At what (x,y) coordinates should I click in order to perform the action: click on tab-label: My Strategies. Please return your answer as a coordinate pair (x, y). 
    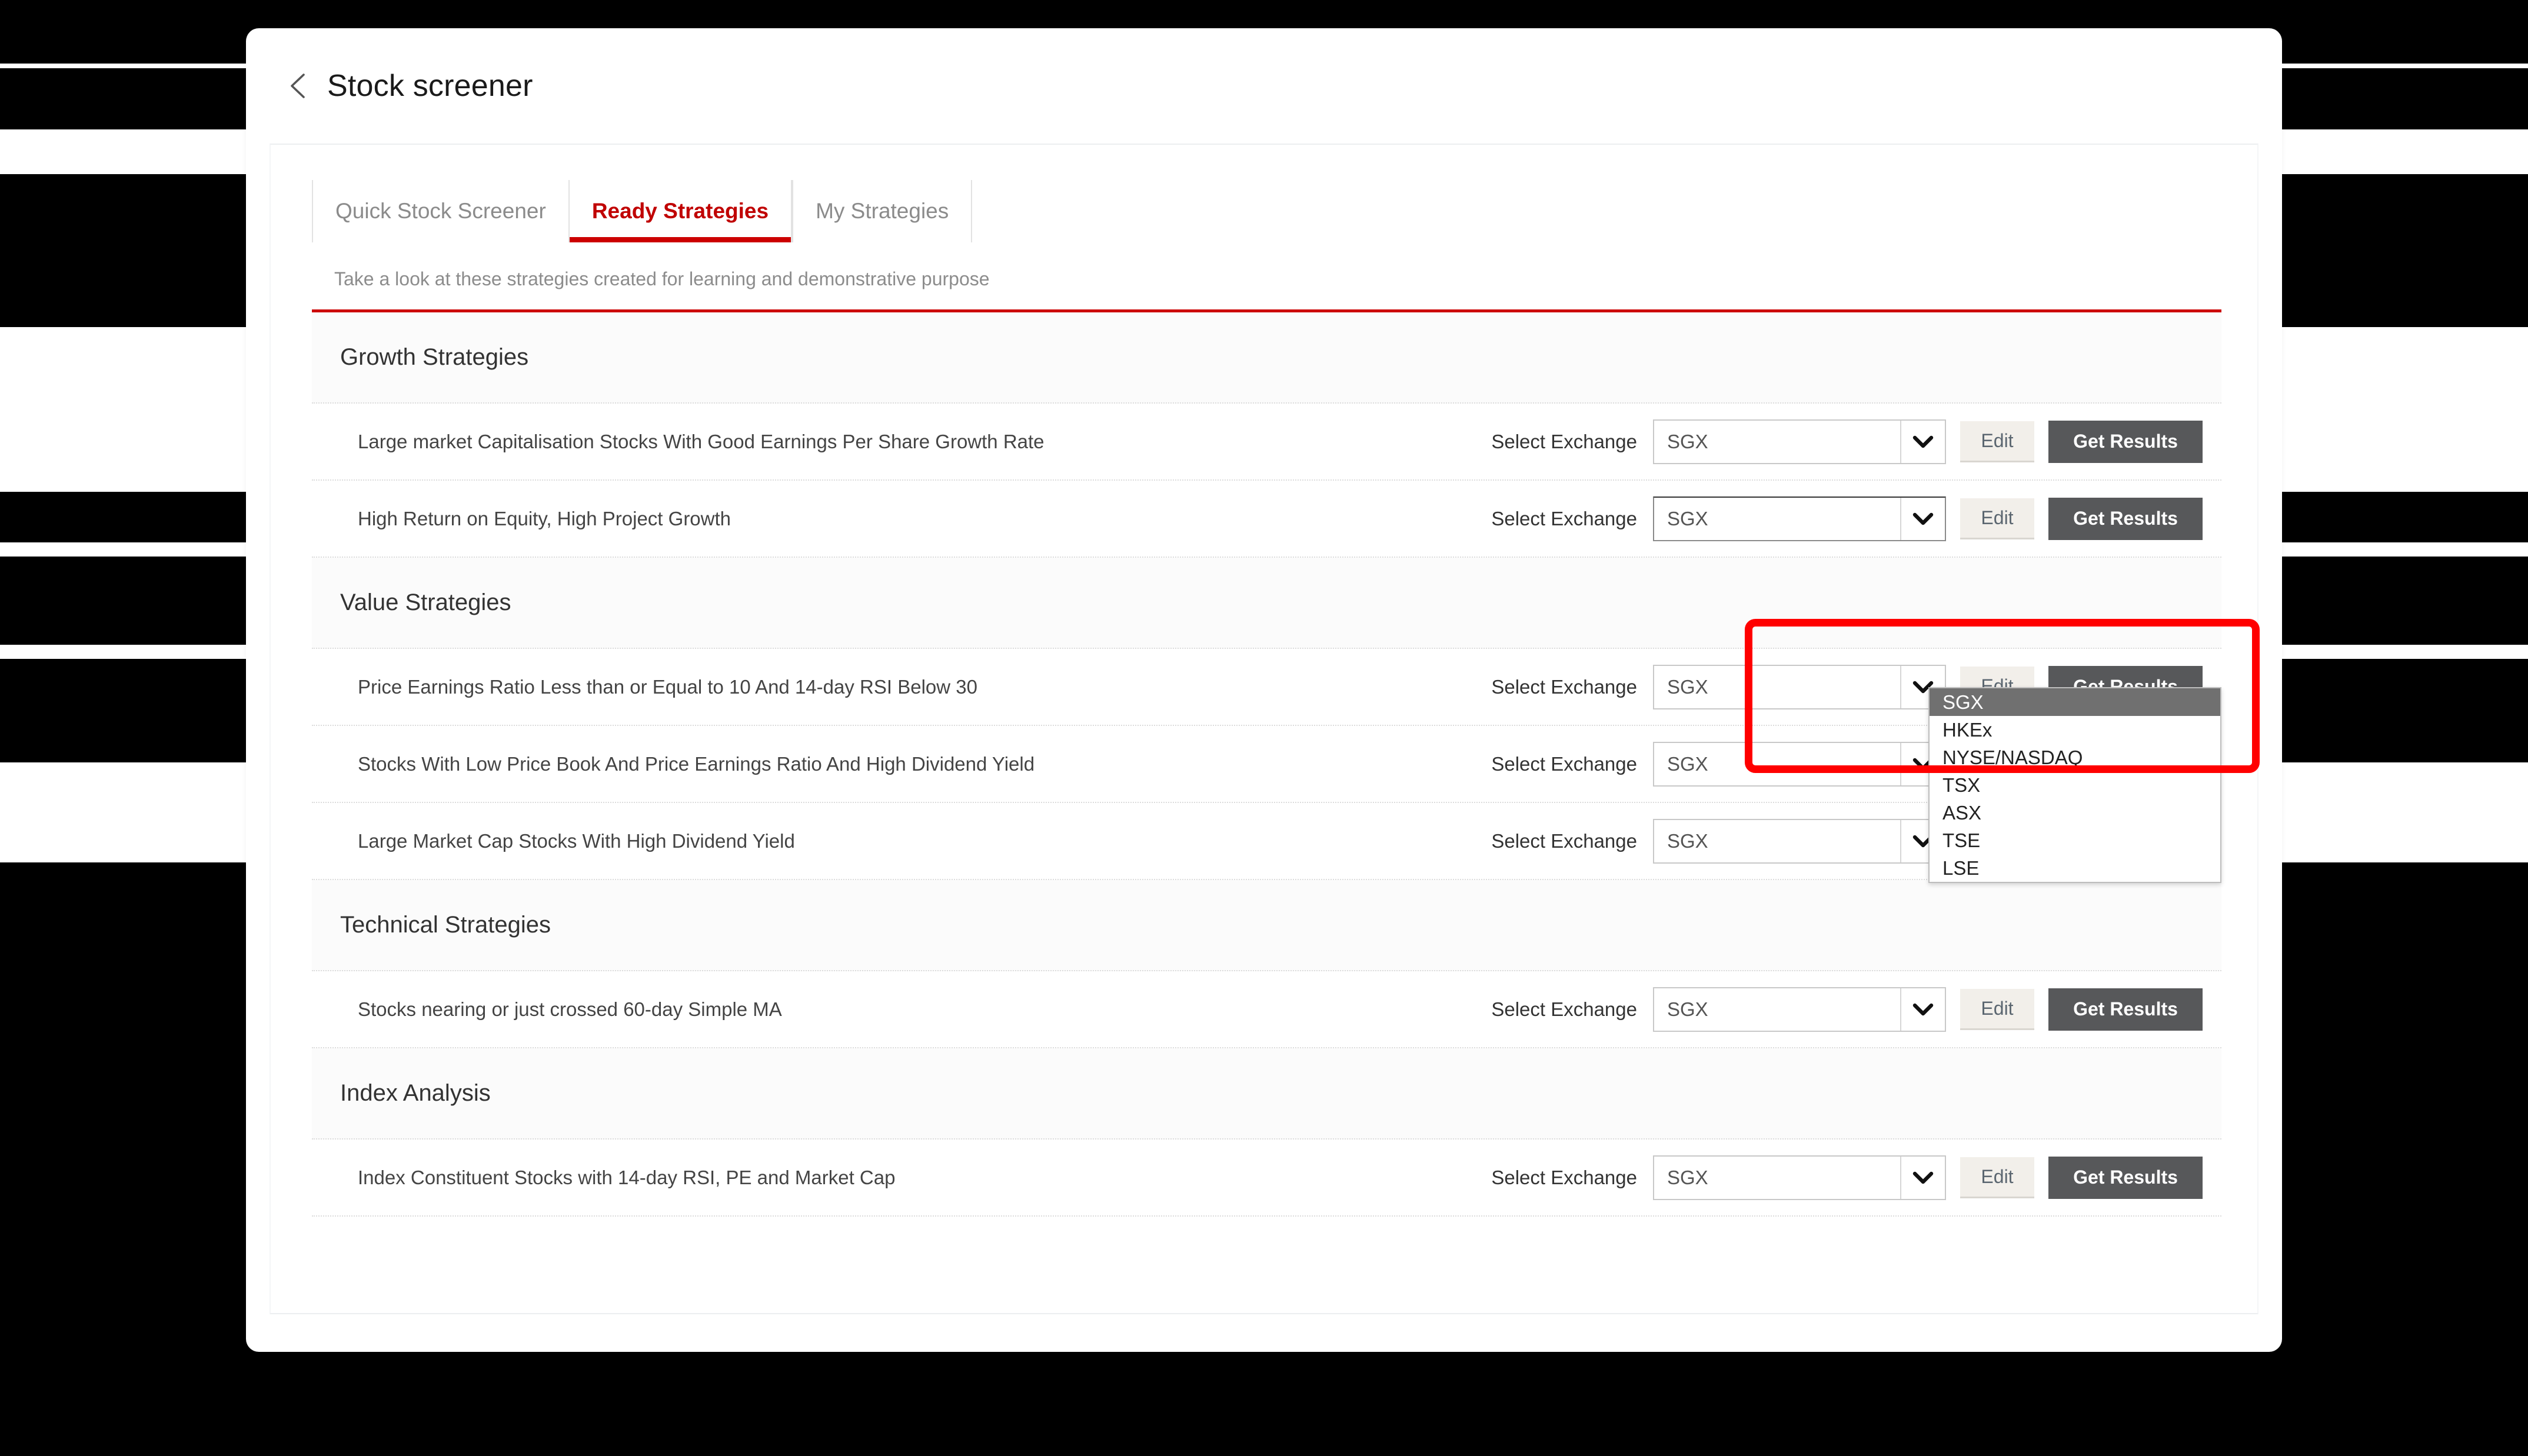
    Looking at the image, I should click on (882, 211).